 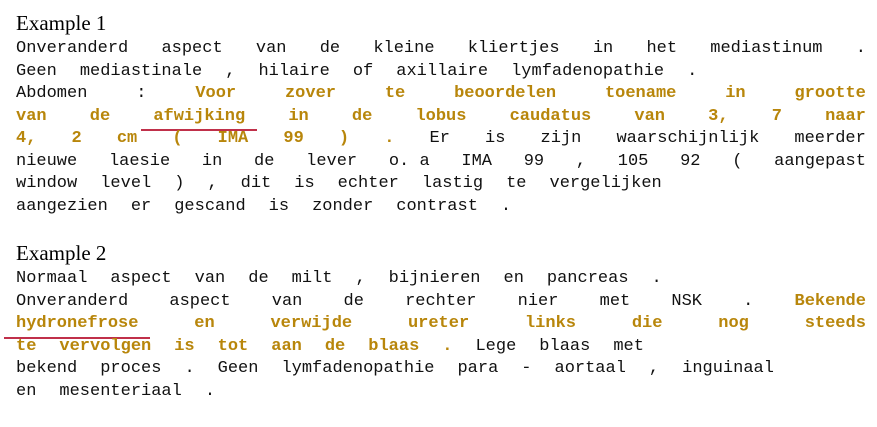 I want to click on word: of, so click(x=363, y=71).